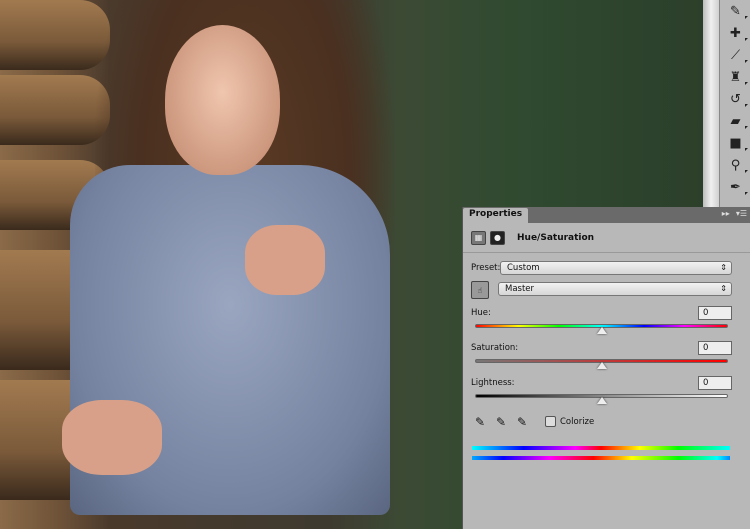  I want to click on preset-select: Custom ⇕, so click(616, 268).